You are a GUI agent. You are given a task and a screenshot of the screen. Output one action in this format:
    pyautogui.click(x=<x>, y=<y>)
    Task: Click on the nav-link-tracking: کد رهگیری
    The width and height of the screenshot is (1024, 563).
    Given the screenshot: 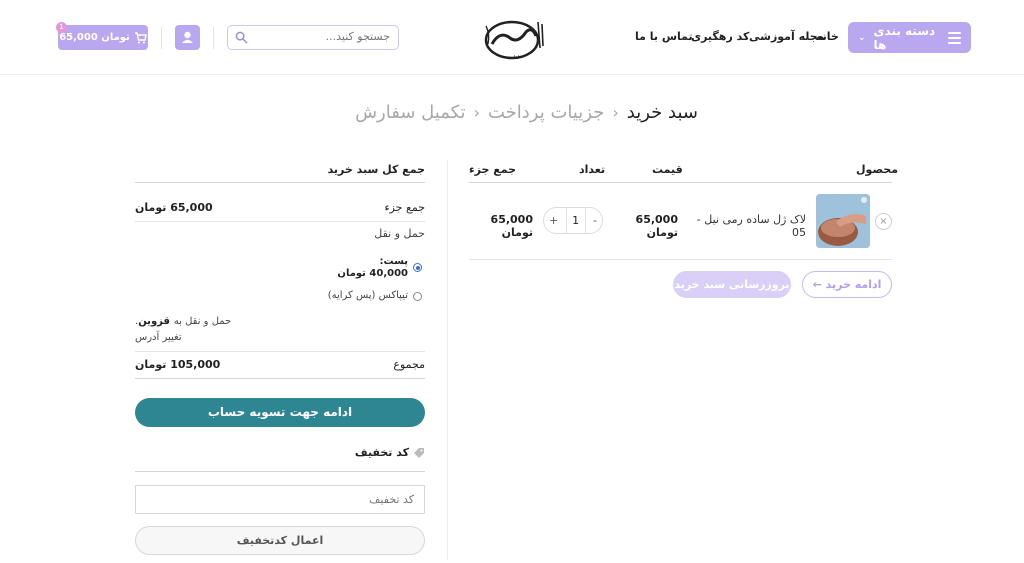 What is the action you would take?
    pyautogui.click(x=720, y=36)
    